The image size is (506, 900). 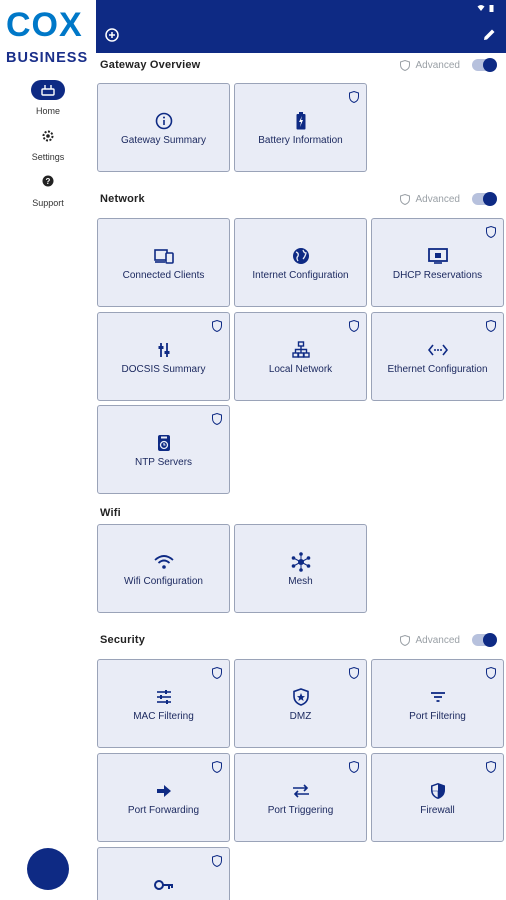 I want to click on tile-battery-information: Battery Information, so click(x=300, y=127).